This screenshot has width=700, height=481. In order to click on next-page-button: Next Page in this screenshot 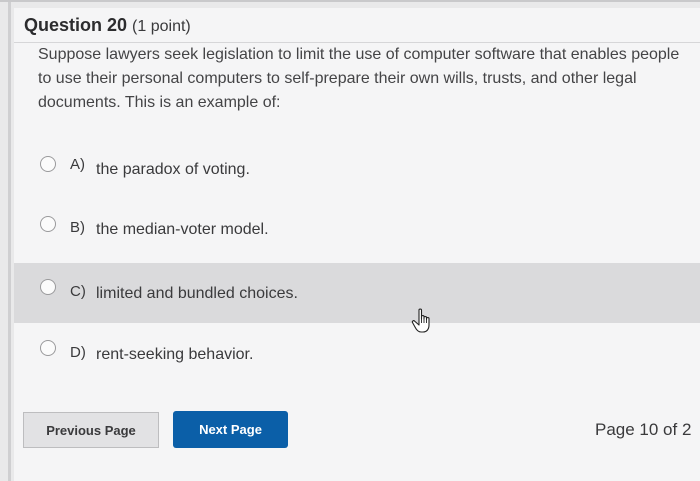, I will do `click(230, 429)`.